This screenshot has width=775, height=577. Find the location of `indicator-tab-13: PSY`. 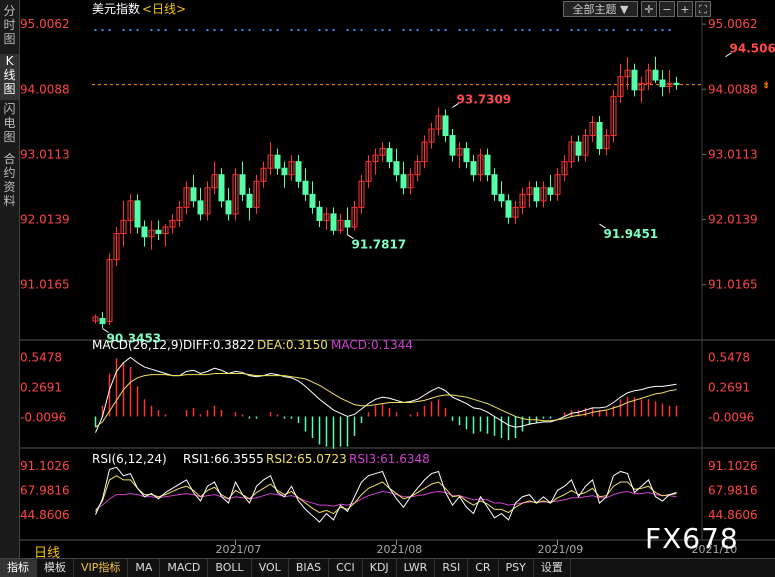

indicator-tab-13: PSY is located at coordinates (516, 568).